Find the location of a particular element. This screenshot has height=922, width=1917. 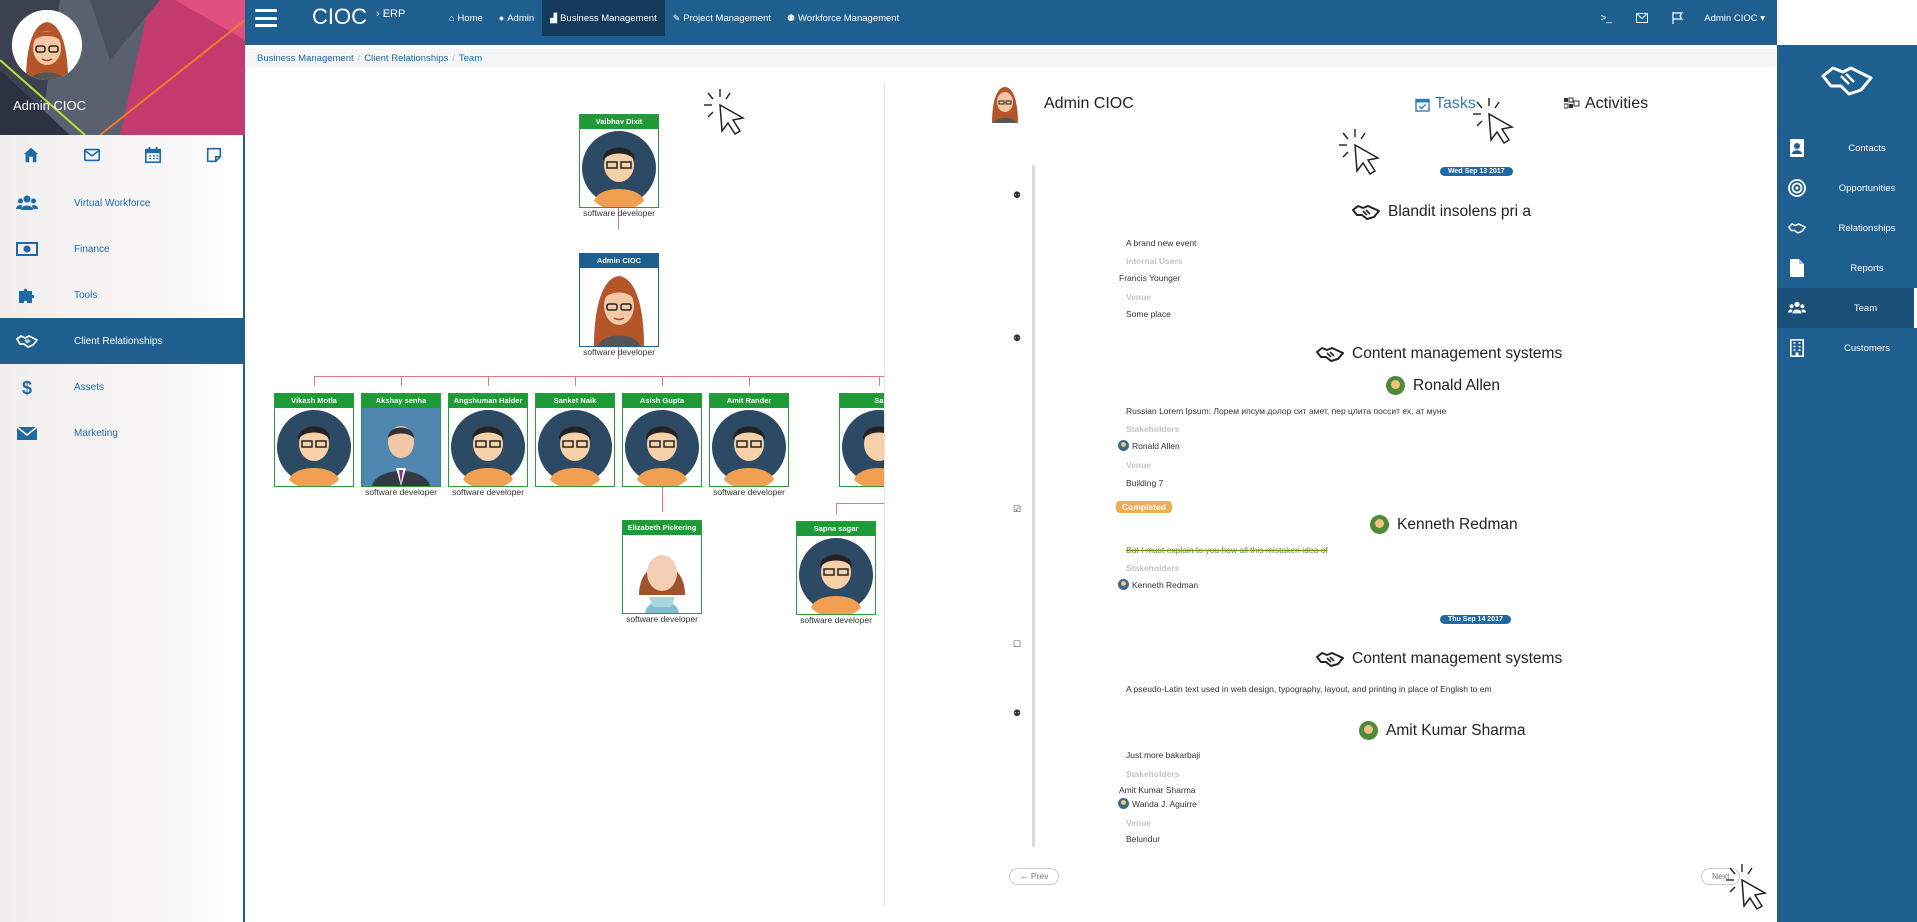

org-card: Amit Rander is located at coordinates (749, 440).